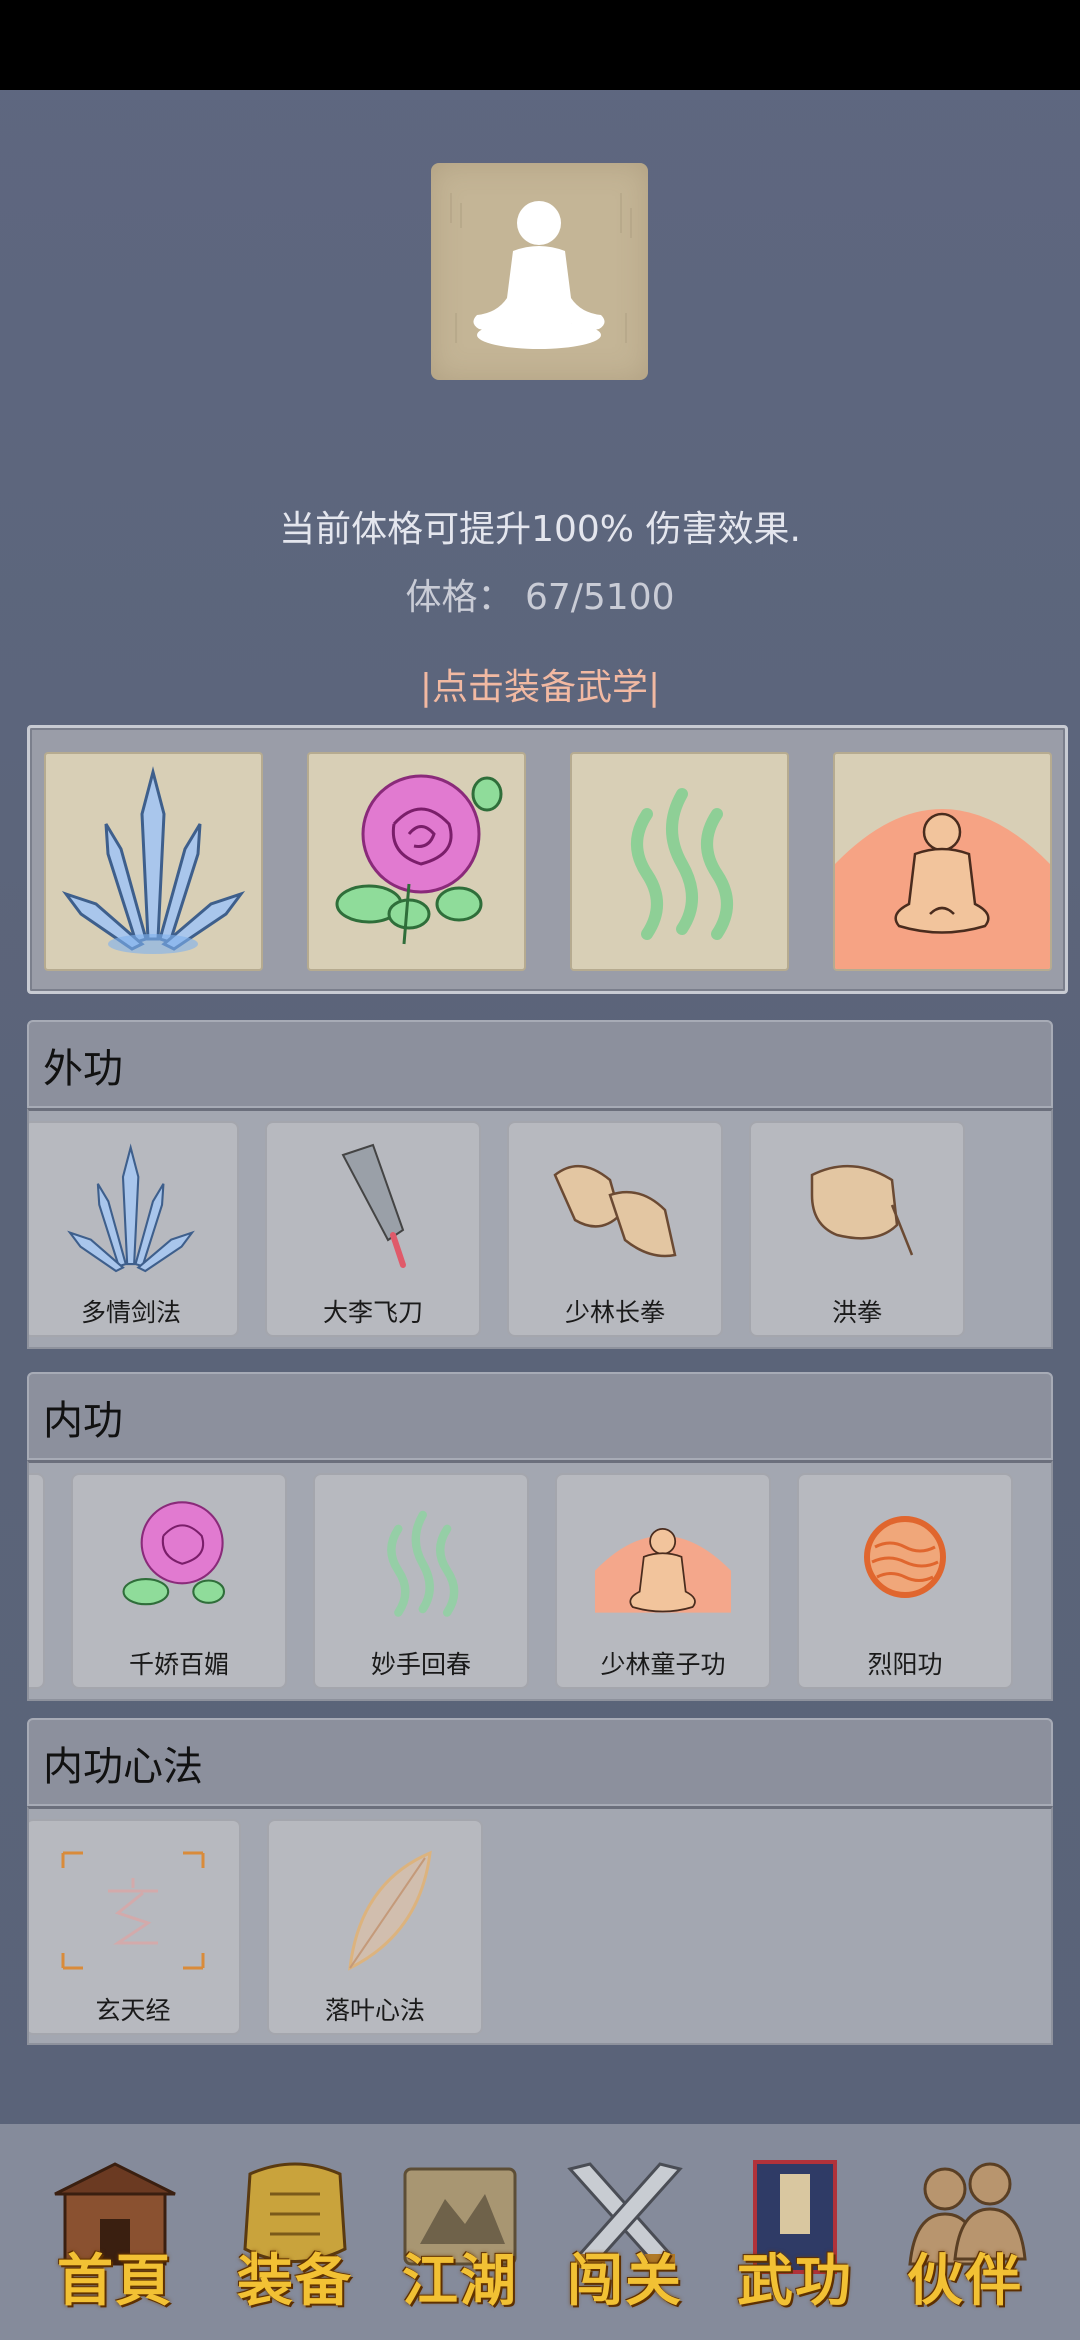 Image resolution: width=1080 pixels, height=2340 pixels. Describe the element at coordinates (540, 1580) in the screenshot. I see `skills-list: 千娇百媚 妙手回春 少林童子功 烈阳功` at that location.